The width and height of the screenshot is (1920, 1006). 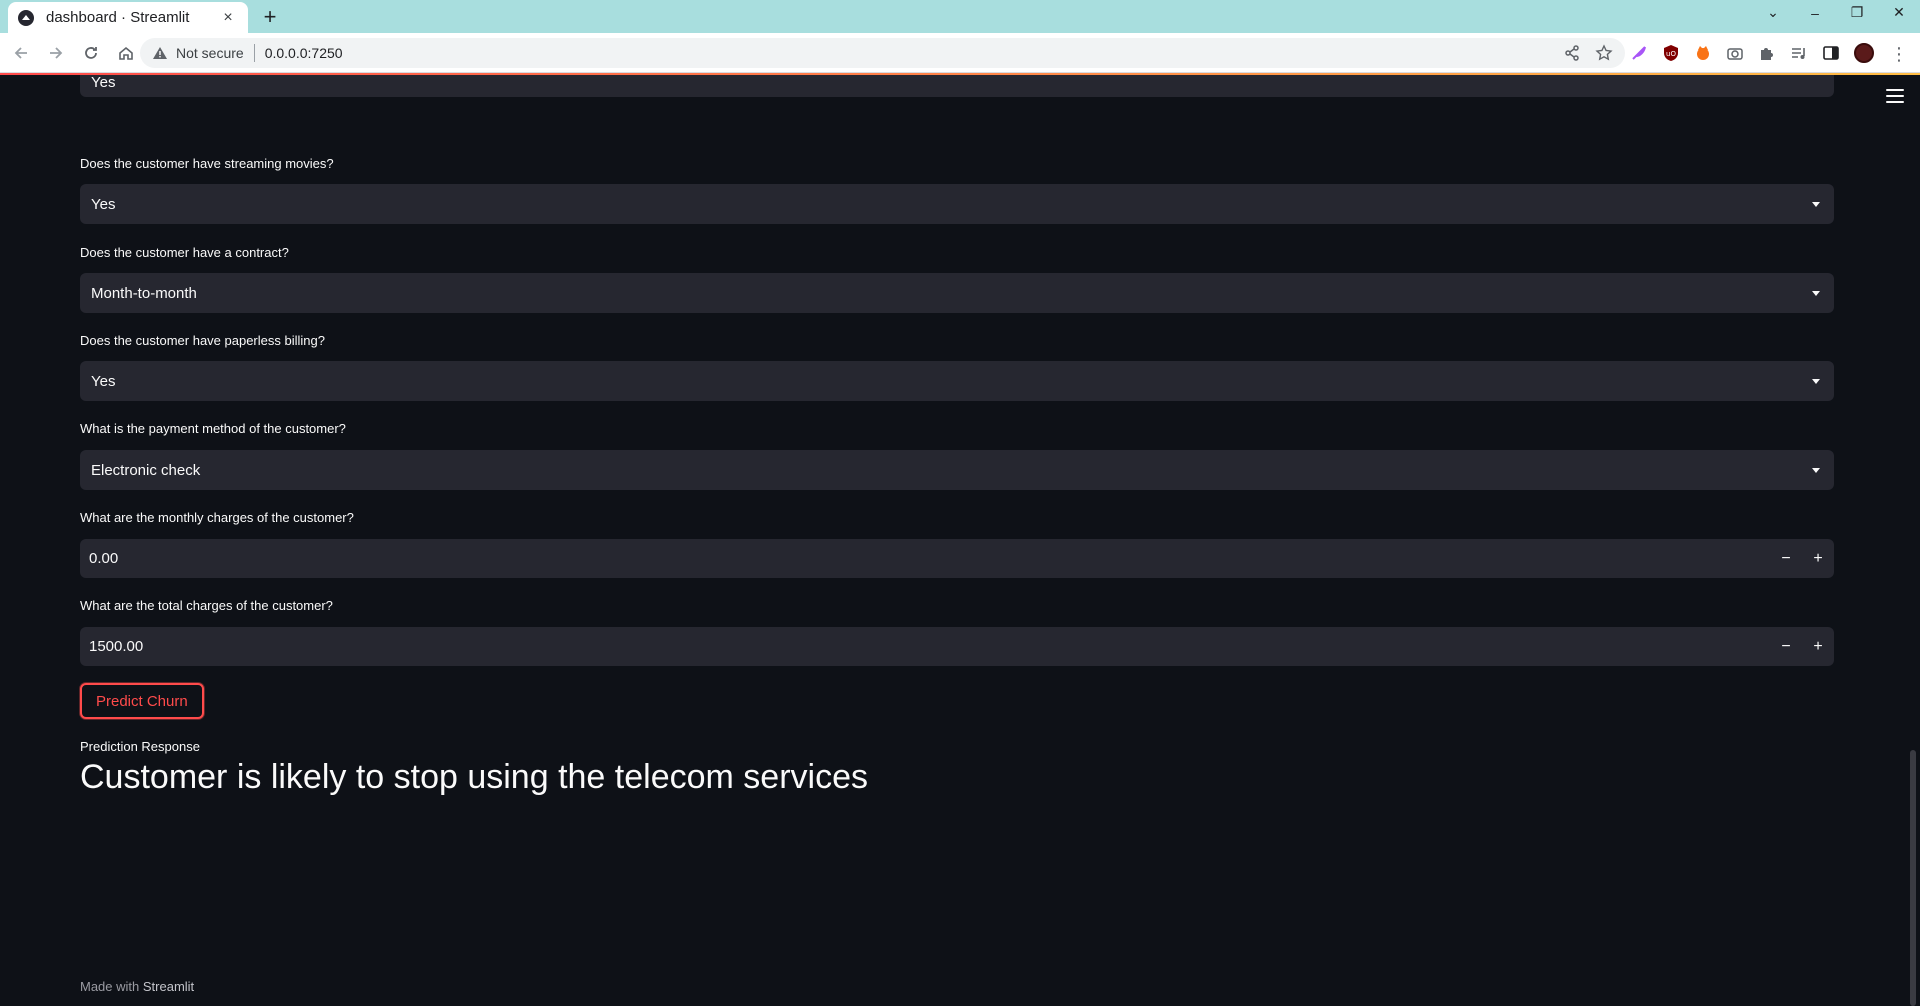 What do you see at coordinates (1799, 53) in the screenshot?
I see `media-control-icon` at bounding box center [1799, 53].